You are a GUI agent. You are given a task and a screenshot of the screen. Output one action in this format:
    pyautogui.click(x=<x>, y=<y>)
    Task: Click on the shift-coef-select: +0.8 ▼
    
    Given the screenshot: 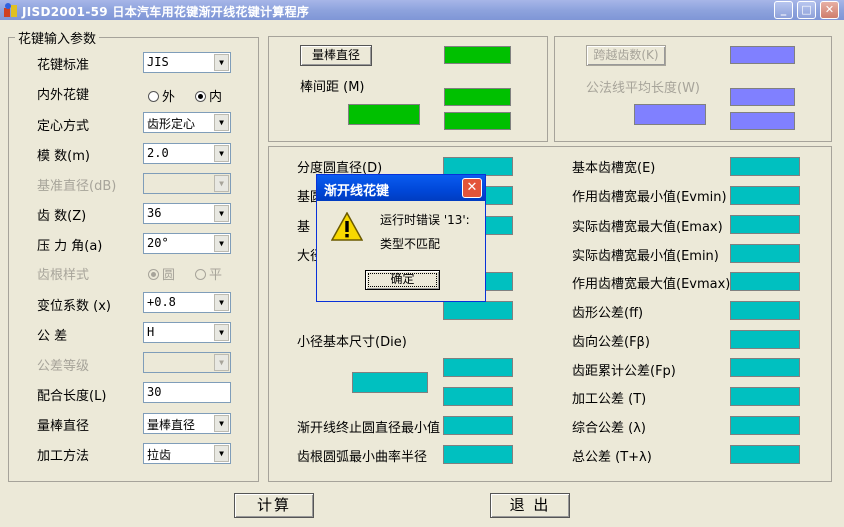 What is the action you would take?
    pyautogui.click(x=187, y=302)
    